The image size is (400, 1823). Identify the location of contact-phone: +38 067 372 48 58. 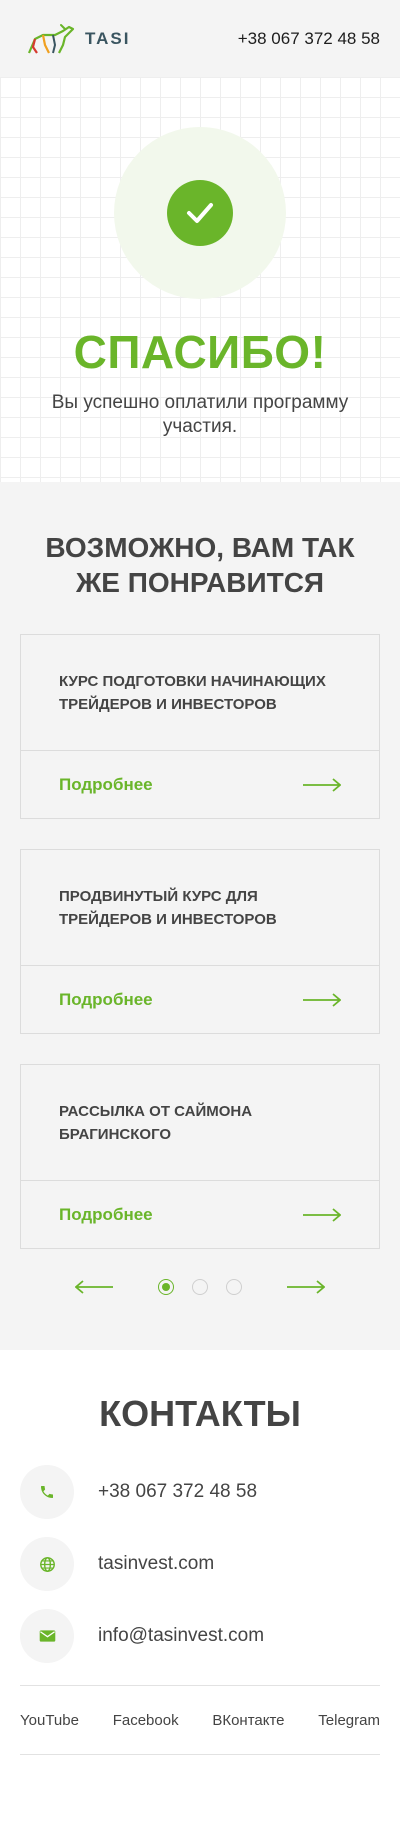
(200, 1492).